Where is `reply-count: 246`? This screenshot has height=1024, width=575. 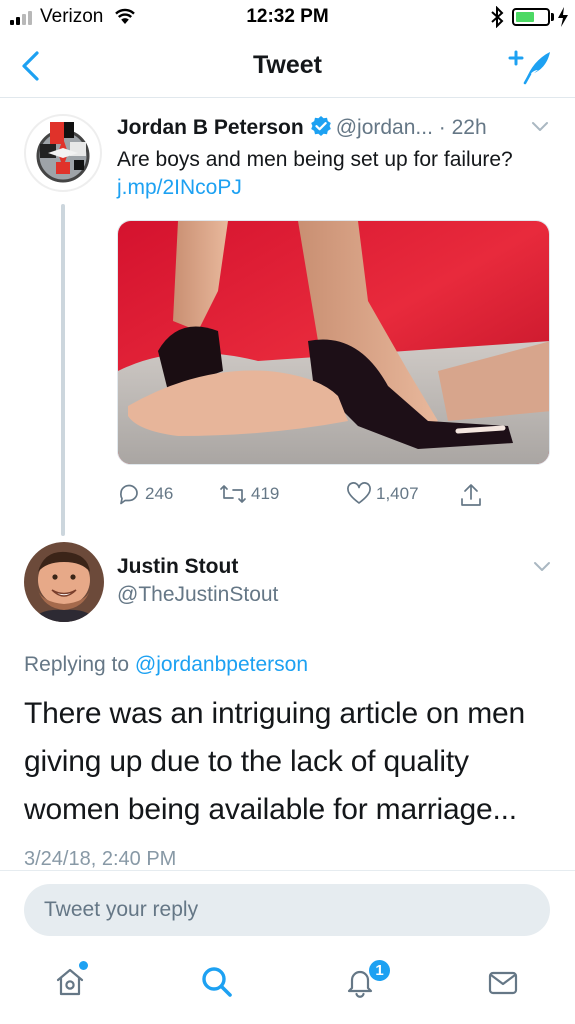 reply-count: 246 is located at coordinates (159, 493).